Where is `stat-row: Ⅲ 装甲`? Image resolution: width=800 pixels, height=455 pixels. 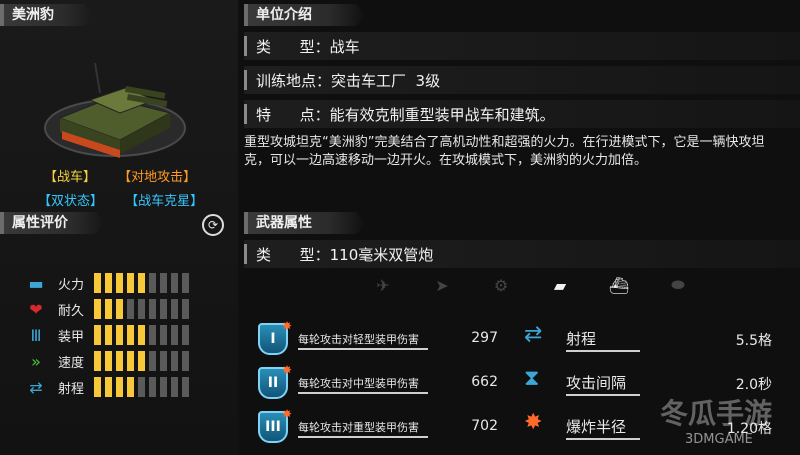 stat-row: Ⅲ 装甲 is located at coordinates (106, 335).